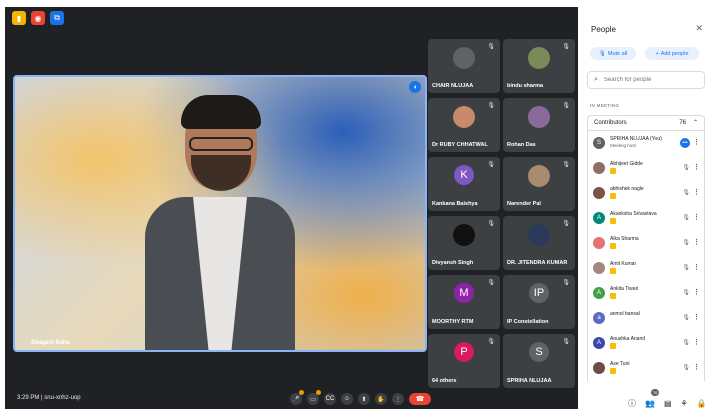  Describe the element at coordinates (624, 239) in the screenshot. I see `person-name: Alka Sharma` at that location.